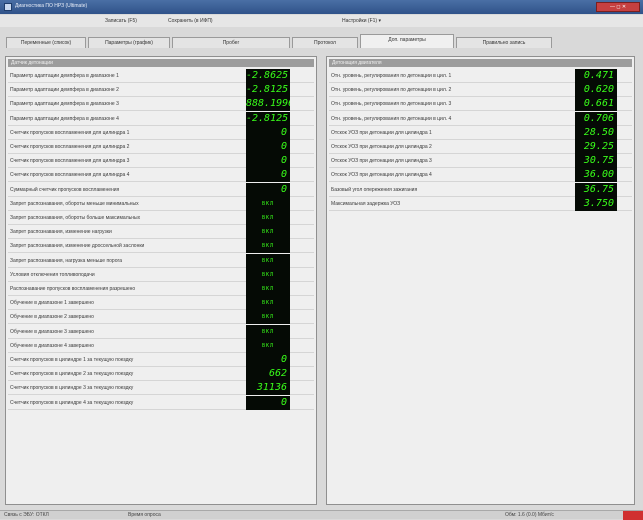  What do you see at coordinates (596, 161) in the screenshot?
I see `parameter-value-display: 30.75` at bounding box center [596, 161].